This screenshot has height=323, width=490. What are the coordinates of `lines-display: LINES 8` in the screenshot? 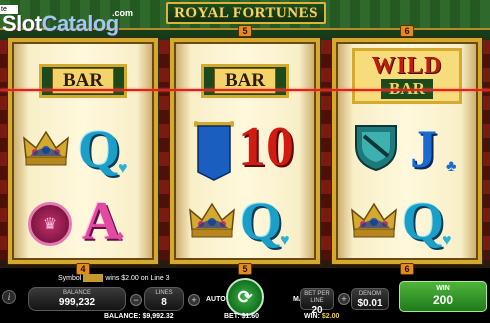 It's located at (164, 299).